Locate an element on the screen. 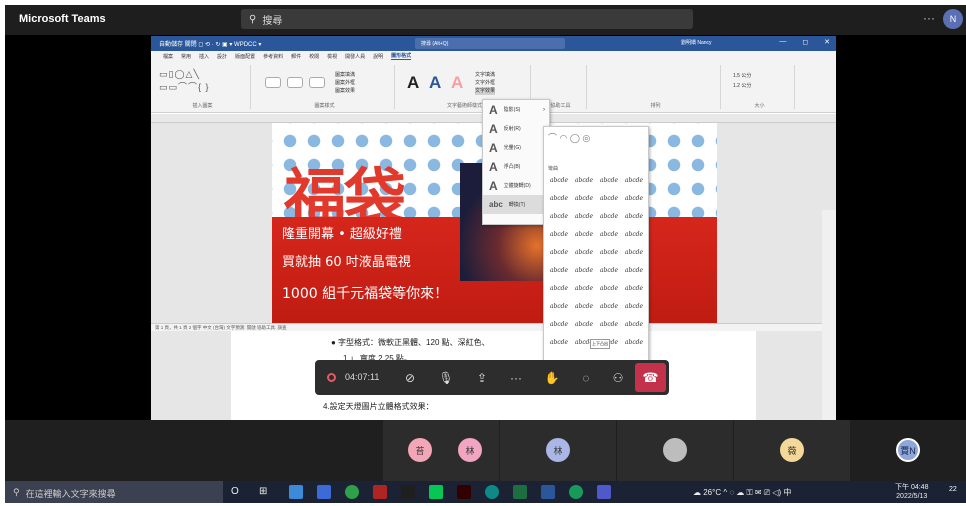 Image resolution: width=966 pixels, height=506 pixels. participants-button: ⚇ is located at coordinates (618, 378).